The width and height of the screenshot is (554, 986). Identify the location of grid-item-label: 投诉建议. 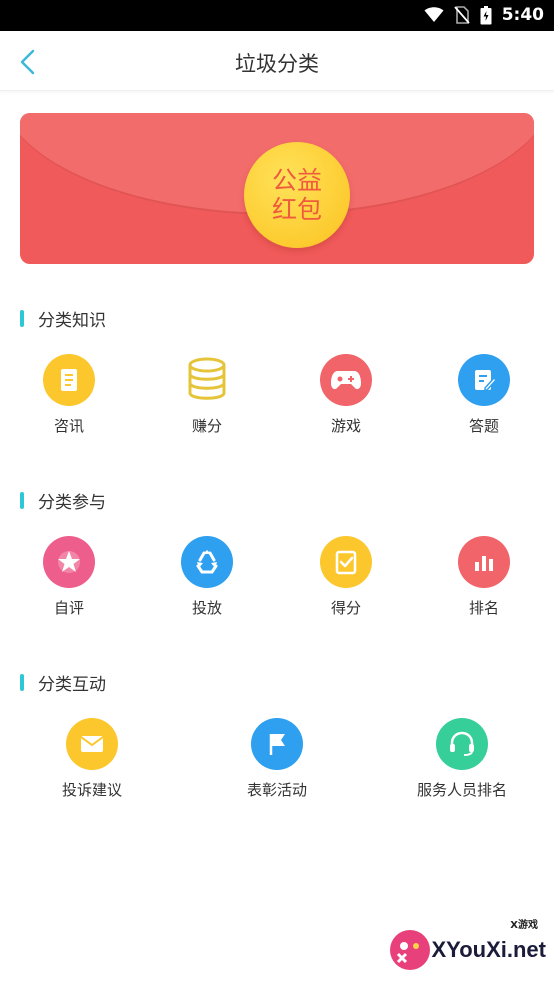
(91, 790).